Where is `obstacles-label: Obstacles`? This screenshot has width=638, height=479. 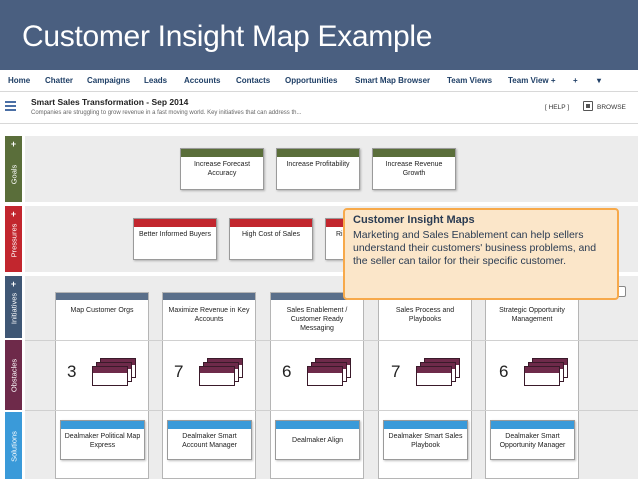
obstacles-label: Obstacles is located at coordinates (13, 375).